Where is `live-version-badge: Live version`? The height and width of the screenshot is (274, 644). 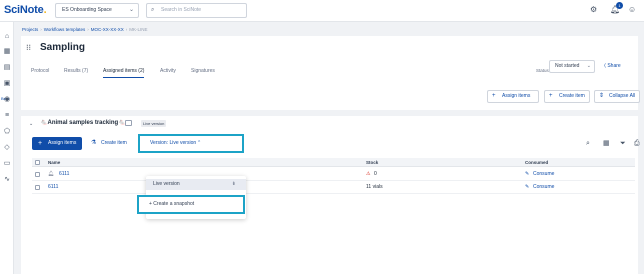 live-version-badge: Live version is located at coordinates (154, 123).